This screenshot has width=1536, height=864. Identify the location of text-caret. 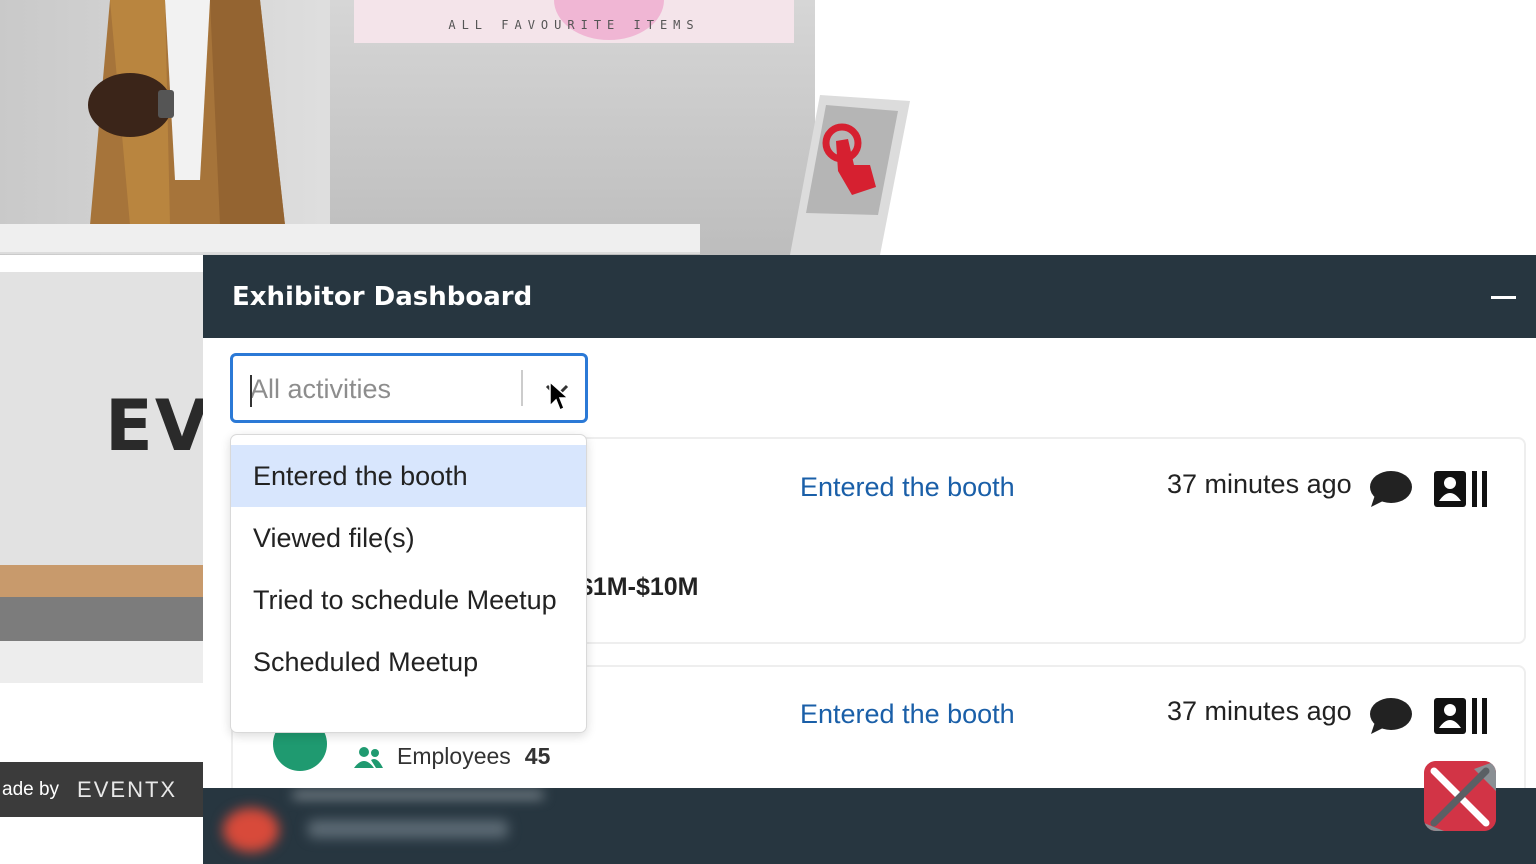
(251, 391).